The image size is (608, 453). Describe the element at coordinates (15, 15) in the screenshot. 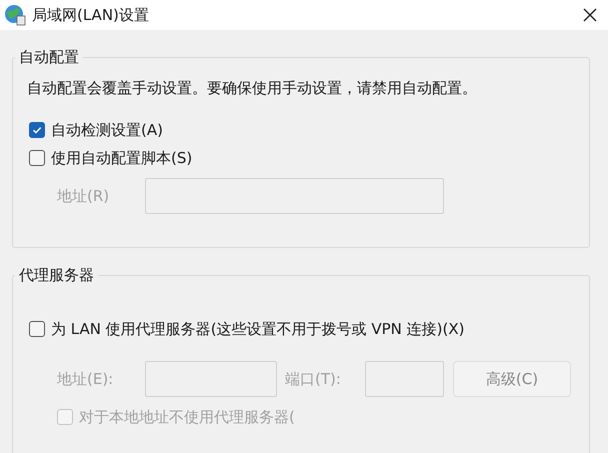

I see `globe-icon` at that location.